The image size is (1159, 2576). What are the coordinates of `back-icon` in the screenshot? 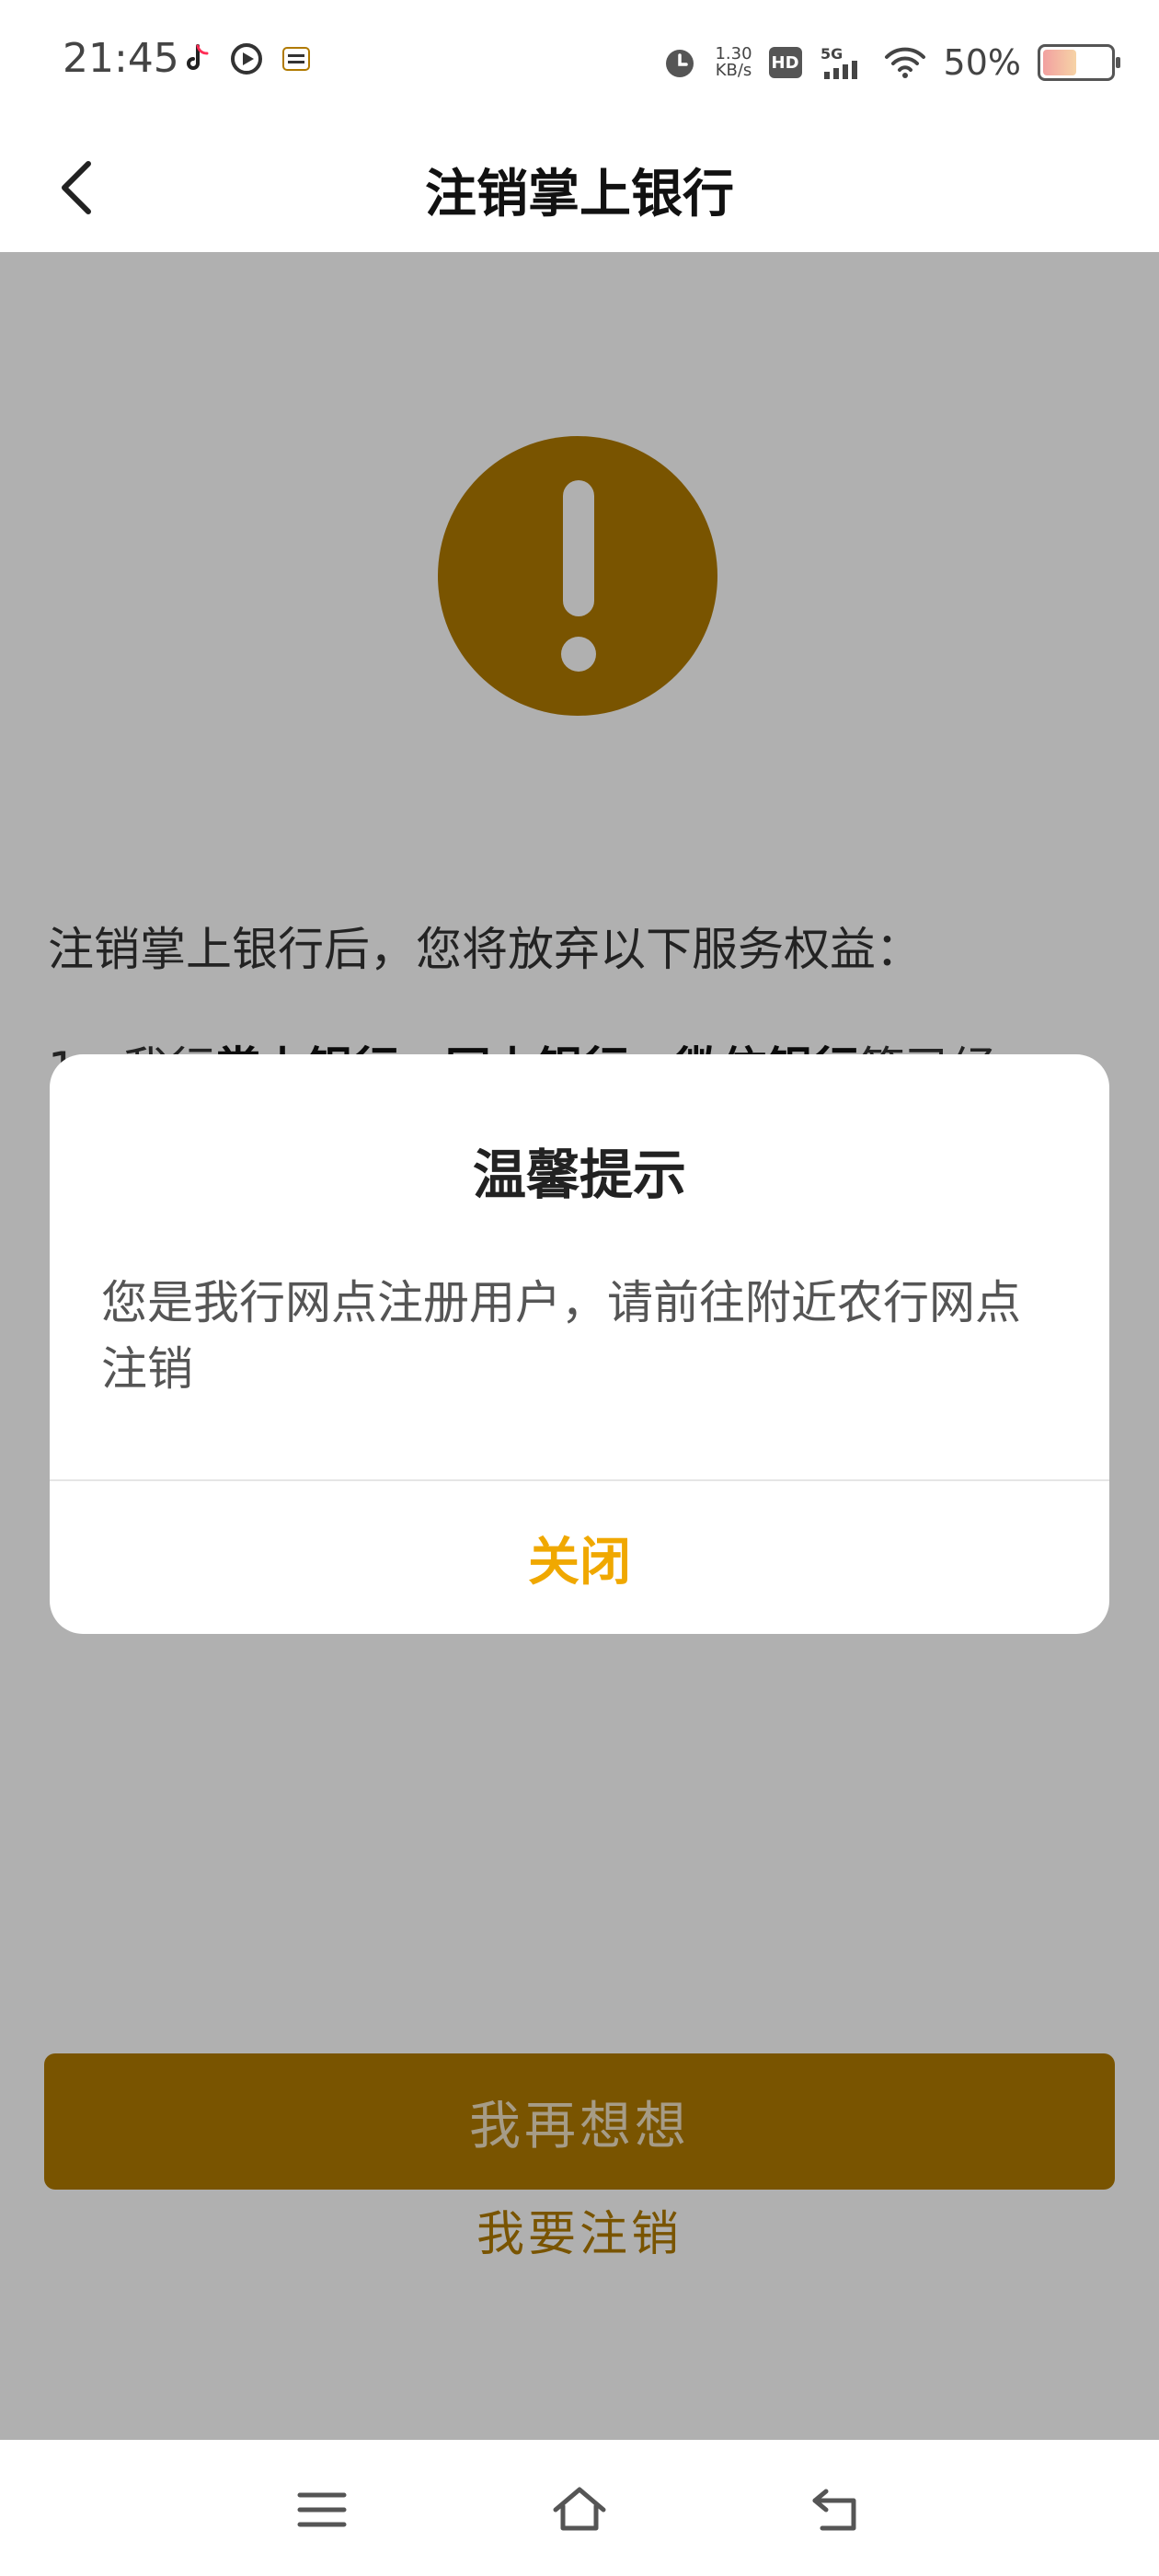 It's located at (837, 2509).